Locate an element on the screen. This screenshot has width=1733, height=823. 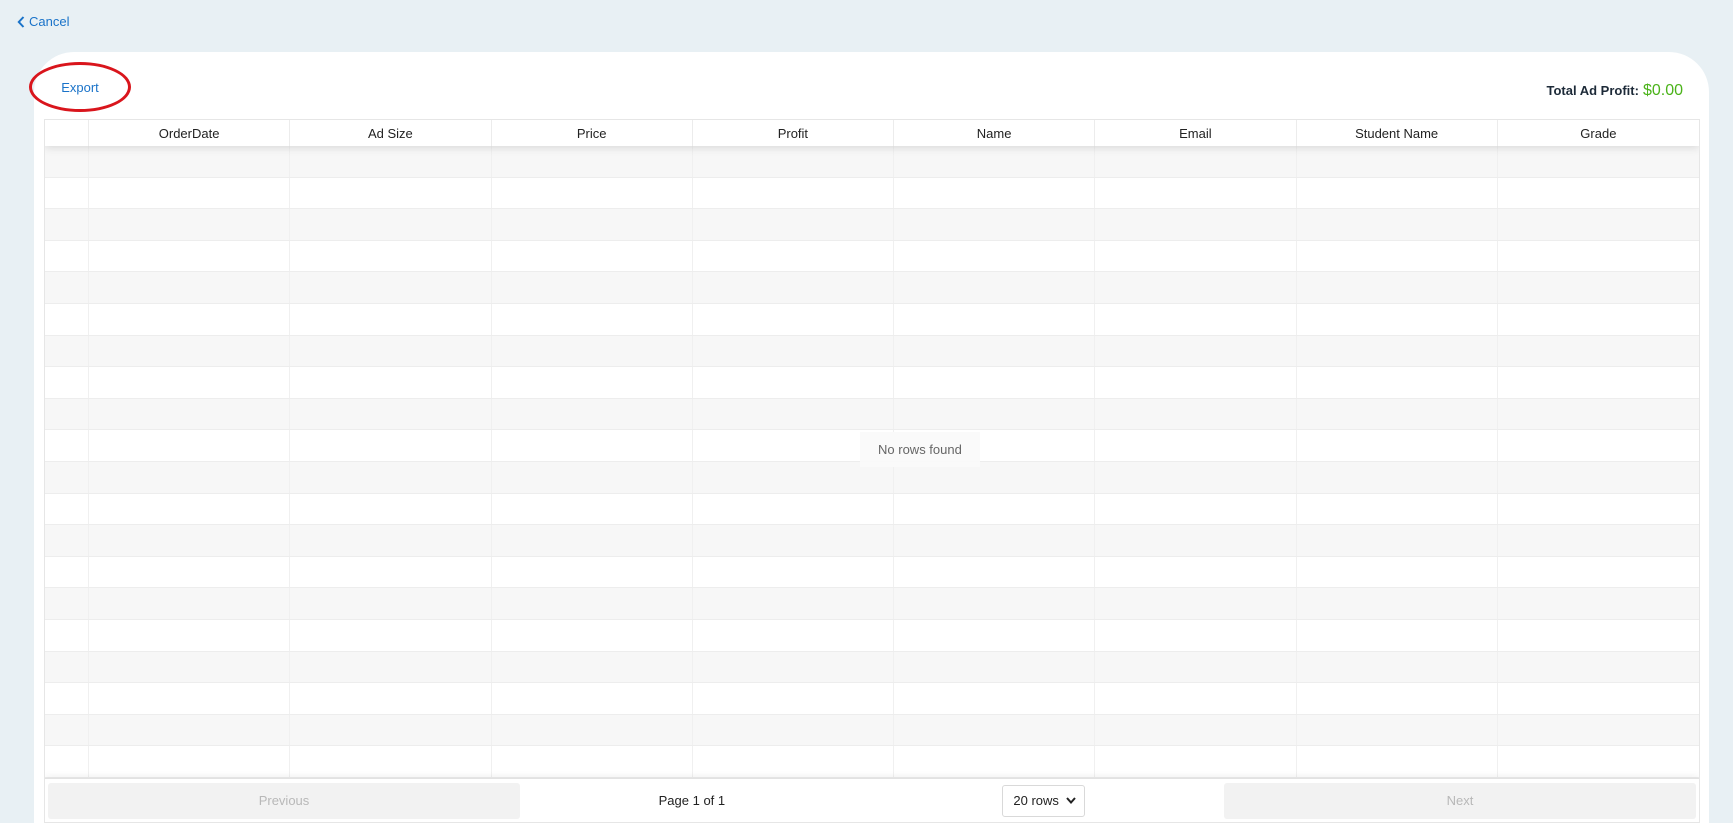
column-header-price: Price is located at coordinates (592, 133).